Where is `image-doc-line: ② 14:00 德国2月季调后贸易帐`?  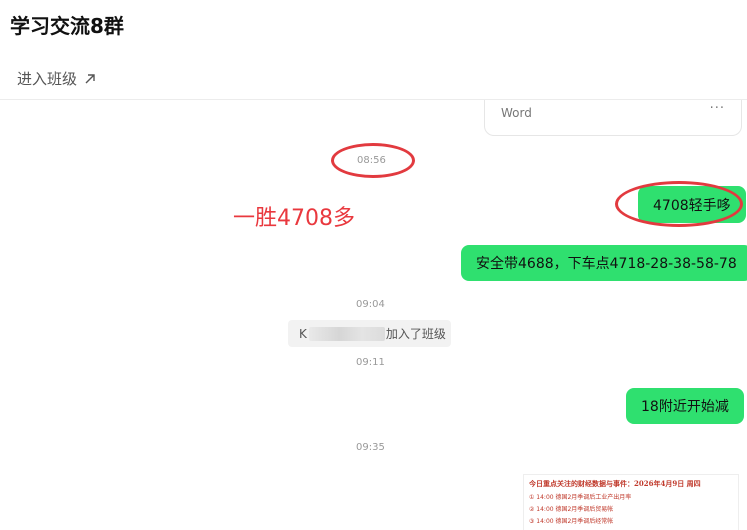 image-doc-line: ② 14:00 德国2月季调后贸易帐 is located at coordinates (571, 509).